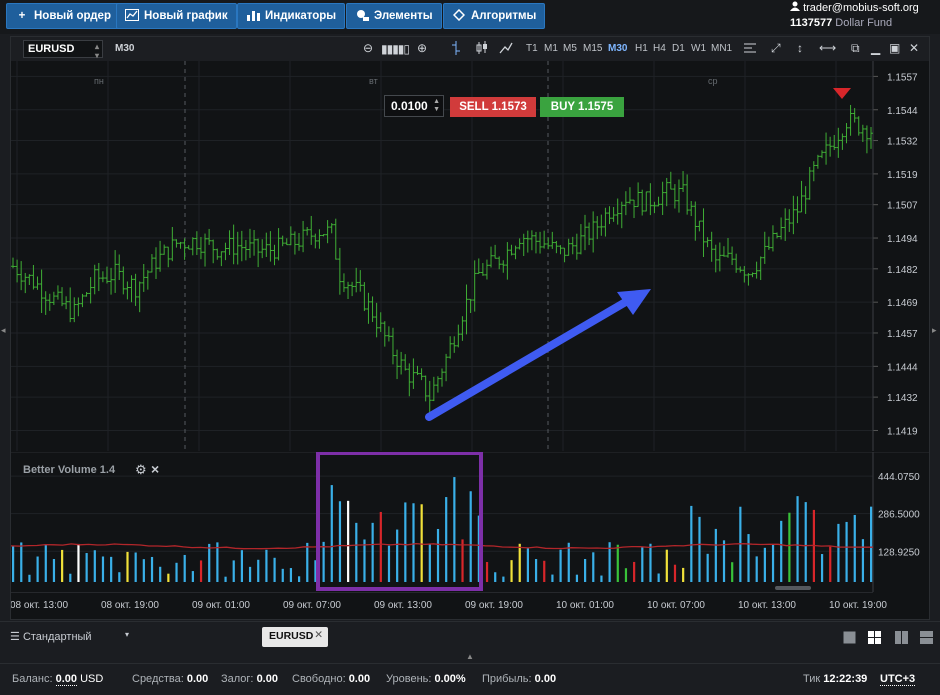  Describe the element at coordinates (934, 330) in the screenshot. I see `right-panel-arrow-icon: ▸` at that location.